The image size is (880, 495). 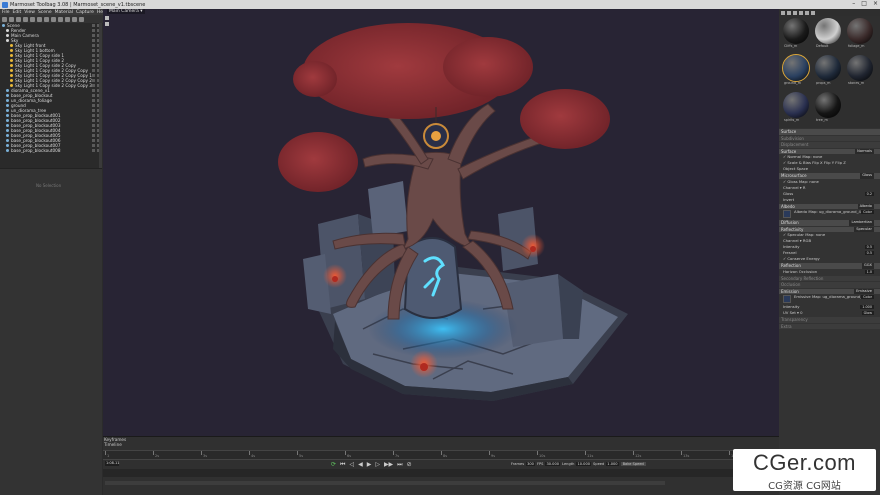 I want to click on last-frame-icon: ⏭, so click(x=399, y=465).